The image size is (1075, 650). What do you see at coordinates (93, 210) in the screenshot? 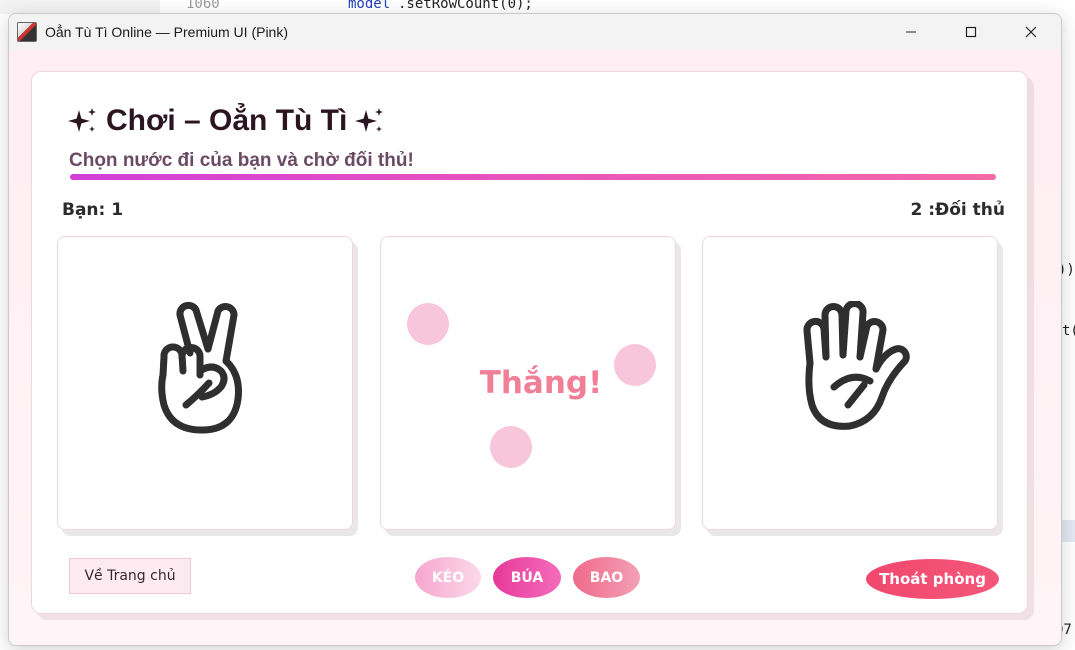
I see `player-score: Bạn: 1` at bounding box center [93, 210].